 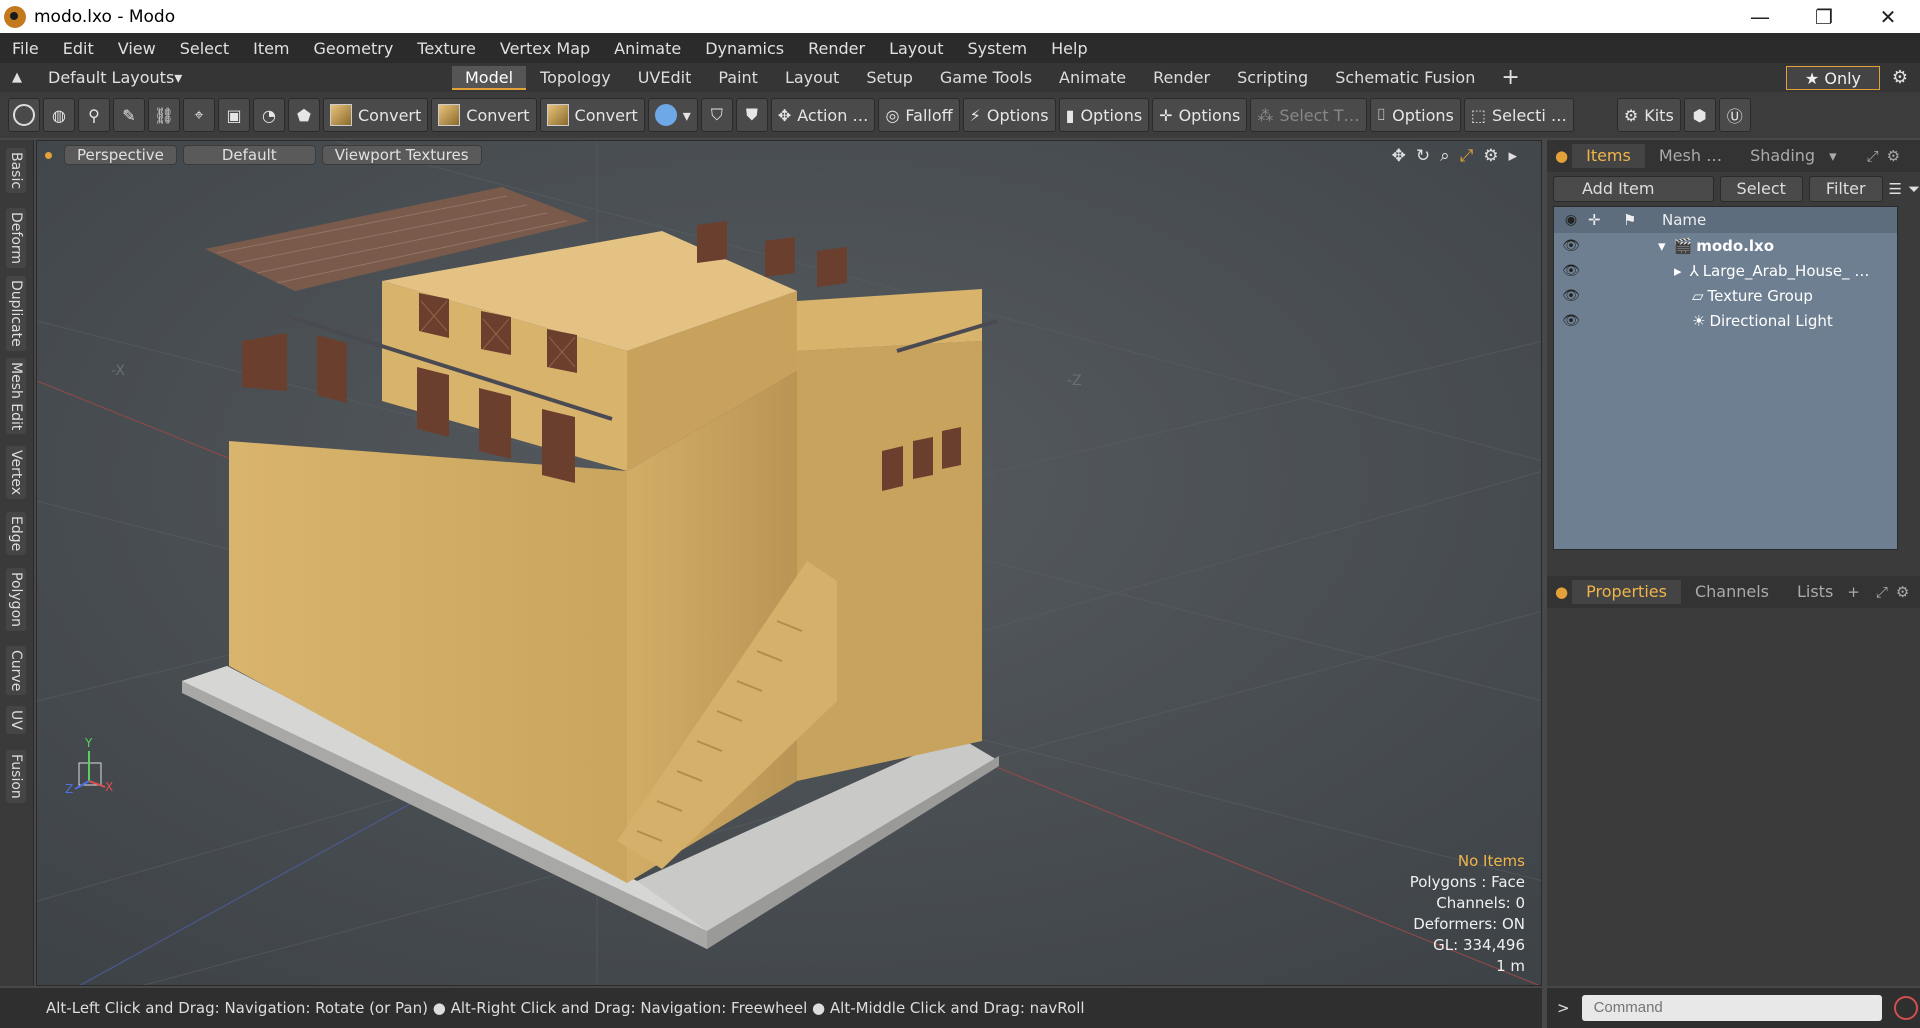 What do you see at coordinates (1888, 16) in the screenshot?
I see `close-button: ✕` at bounding box center [1888, 16].